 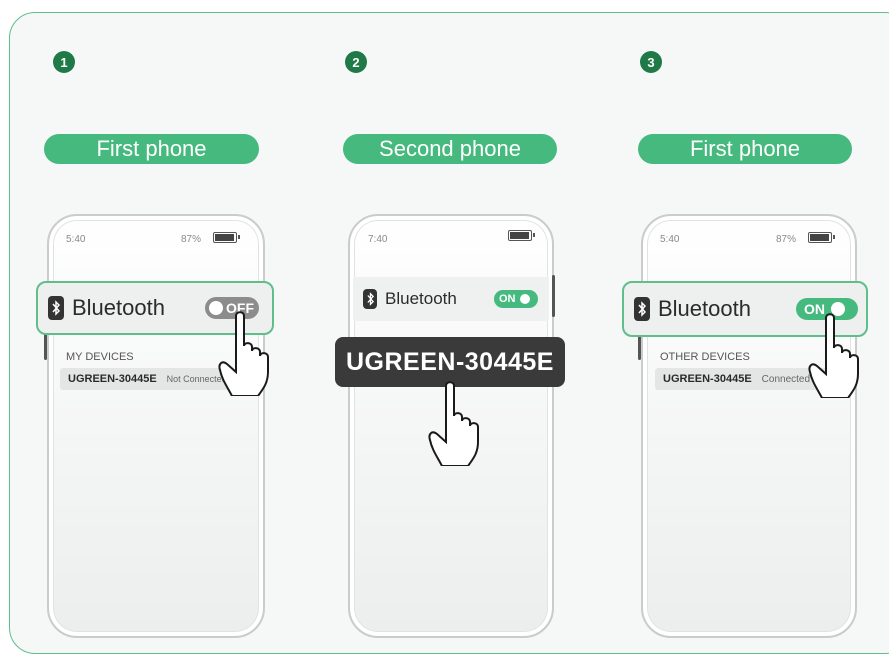 I want to click on device-row: UGREEN-30445E Not Connected, so click(x=147, y=379).